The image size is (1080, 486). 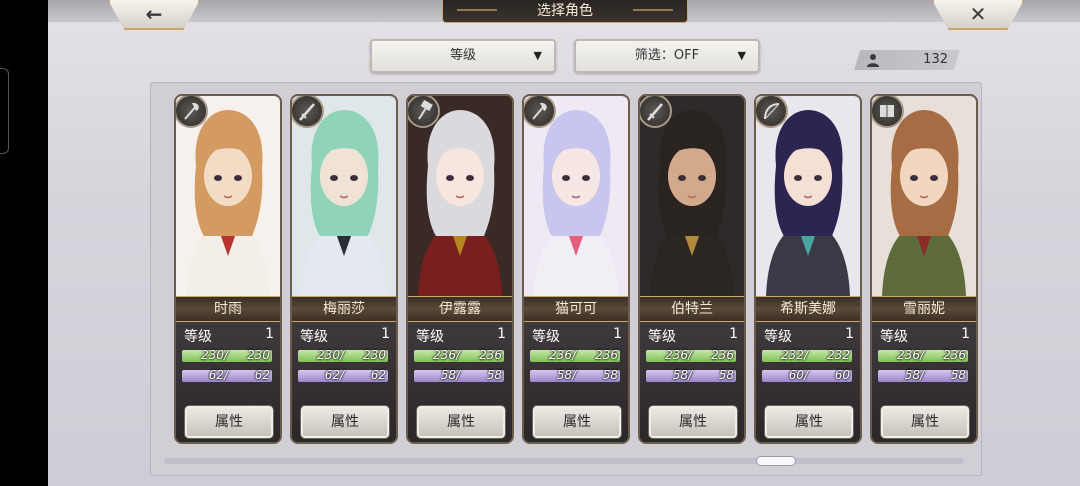 What do you see at coordinates (692, 309) in the screenshot?
I see `character-name: 伯特兰` at bounding box center [692, 309].